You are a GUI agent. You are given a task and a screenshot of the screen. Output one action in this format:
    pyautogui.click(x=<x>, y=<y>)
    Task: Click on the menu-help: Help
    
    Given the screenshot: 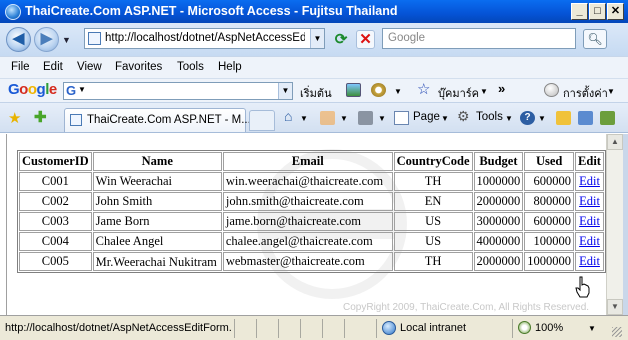 What is the action you would take?
    pyautogui.click(x=230, y=67)
    